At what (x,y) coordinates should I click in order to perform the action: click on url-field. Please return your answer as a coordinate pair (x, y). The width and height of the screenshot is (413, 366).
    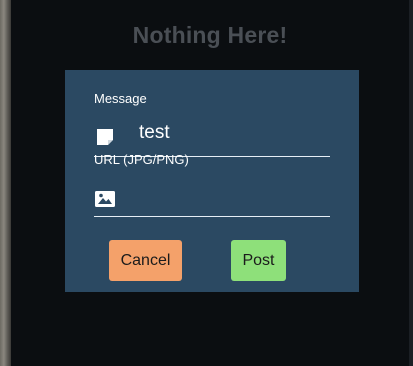
    Looking at the image, I should click on (212, 197).